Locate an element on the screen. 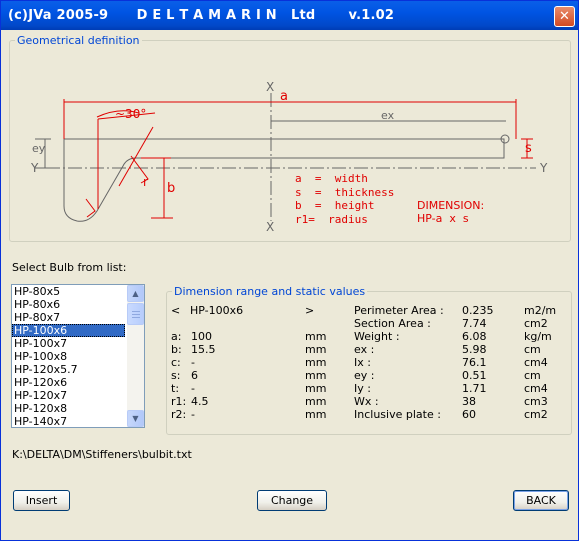 The height and width of the screenshot is (541, 579). dimension-legend: Dimension range and static values is located at coordinates (270, 291).